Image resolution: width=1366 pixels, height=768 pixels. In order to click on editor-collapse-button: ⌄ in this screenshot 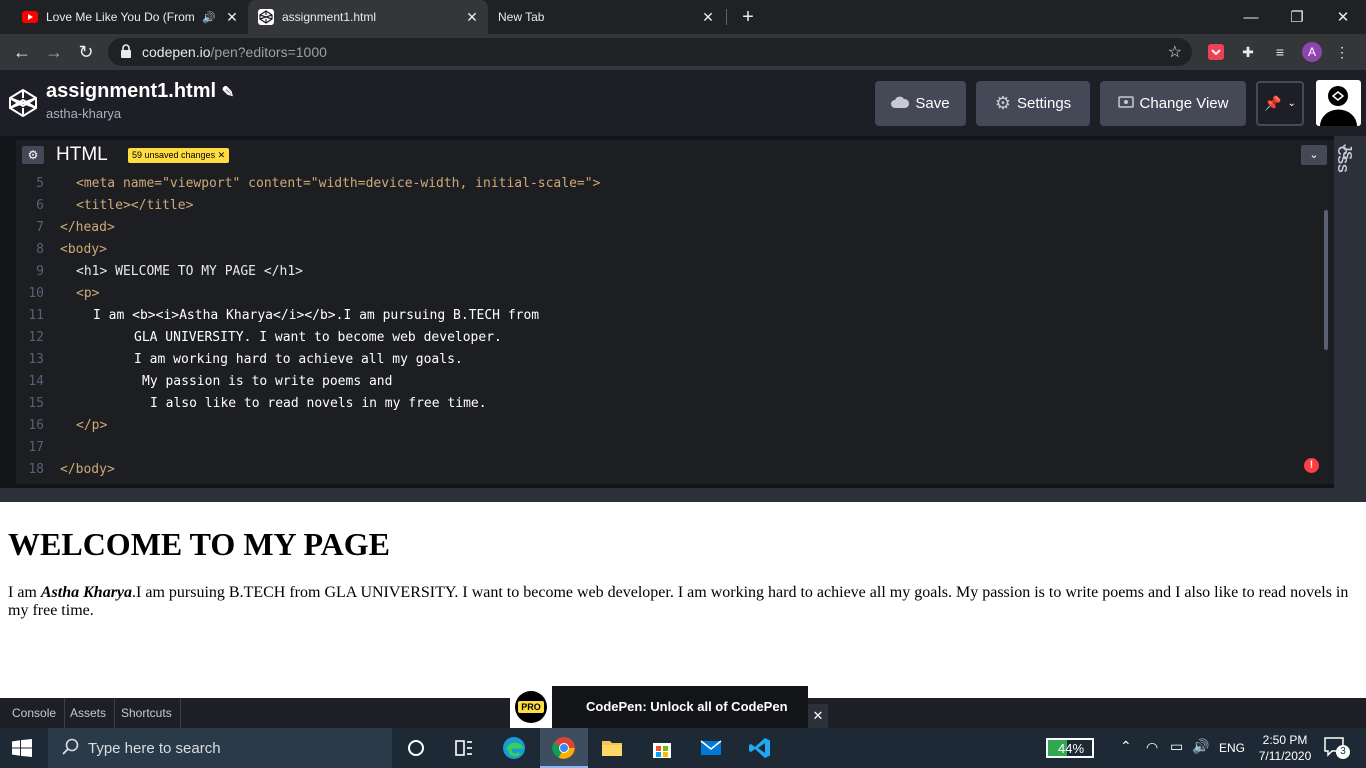, I will do `click(1314, 155)`.